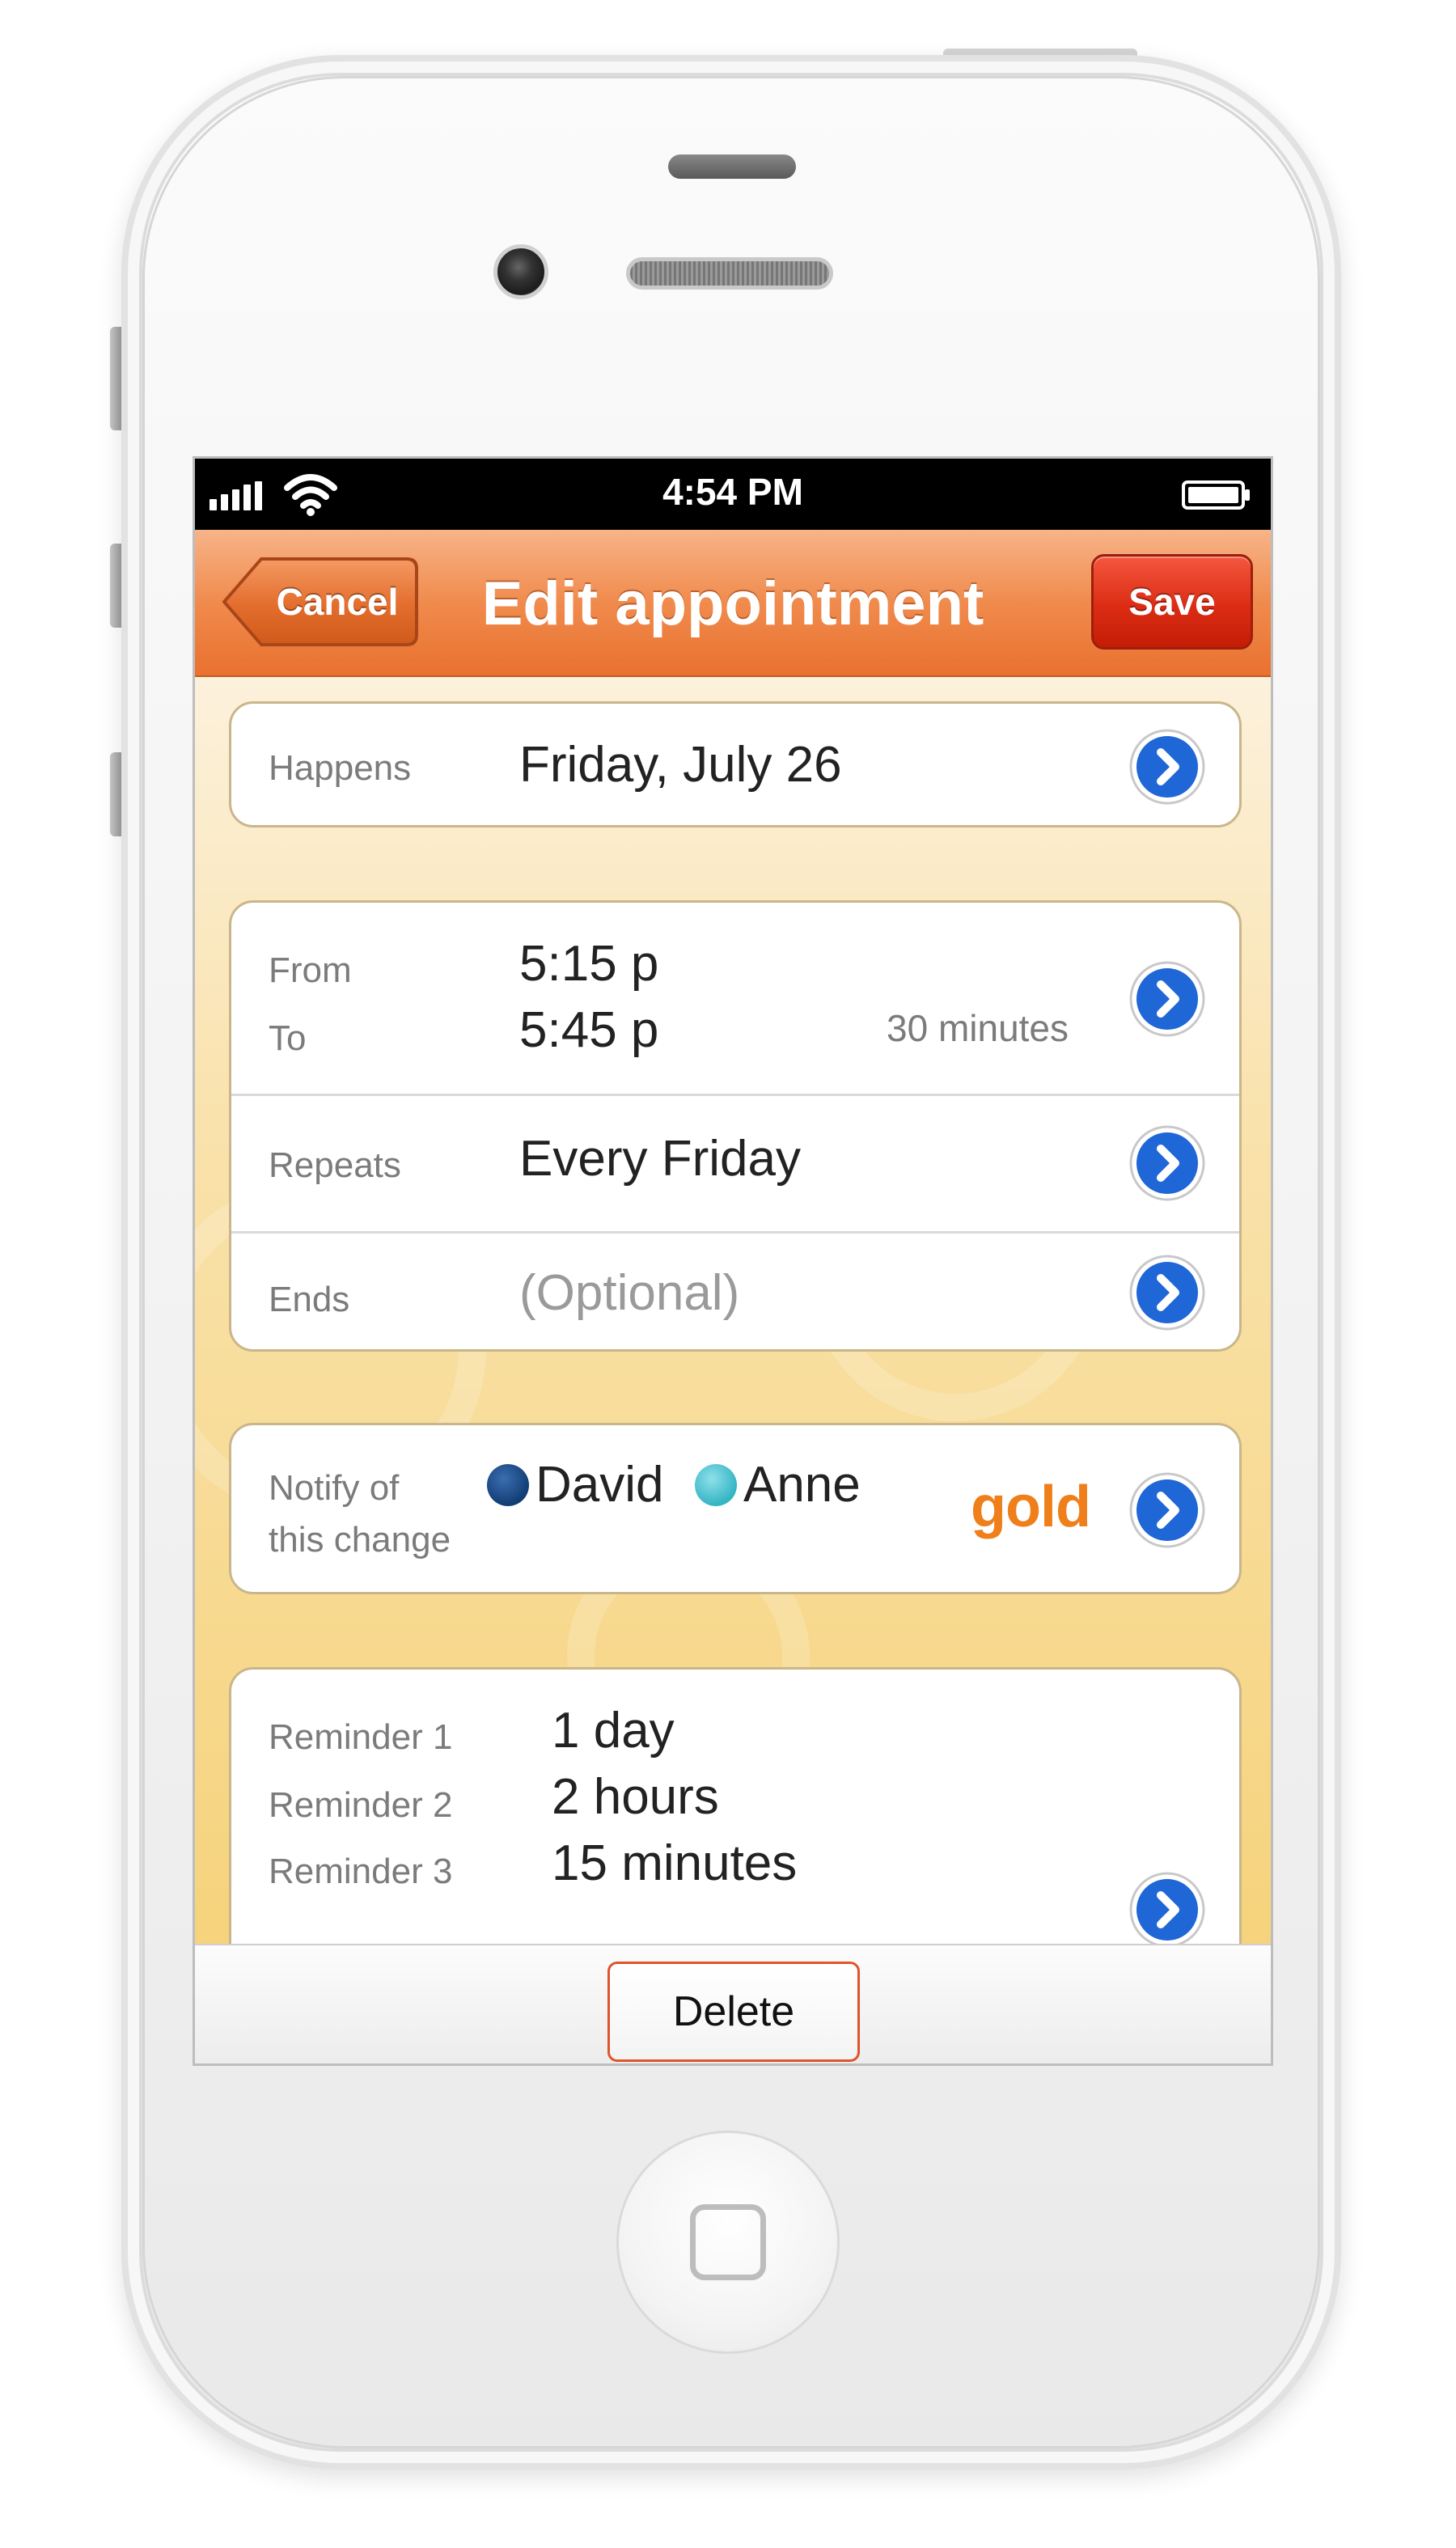 This screenshot has height=2548, width=1456. What do you see at coordinates (340, 768) in the screenshot?
I see `happens-label: Happens` at bounding box center [340, 768].